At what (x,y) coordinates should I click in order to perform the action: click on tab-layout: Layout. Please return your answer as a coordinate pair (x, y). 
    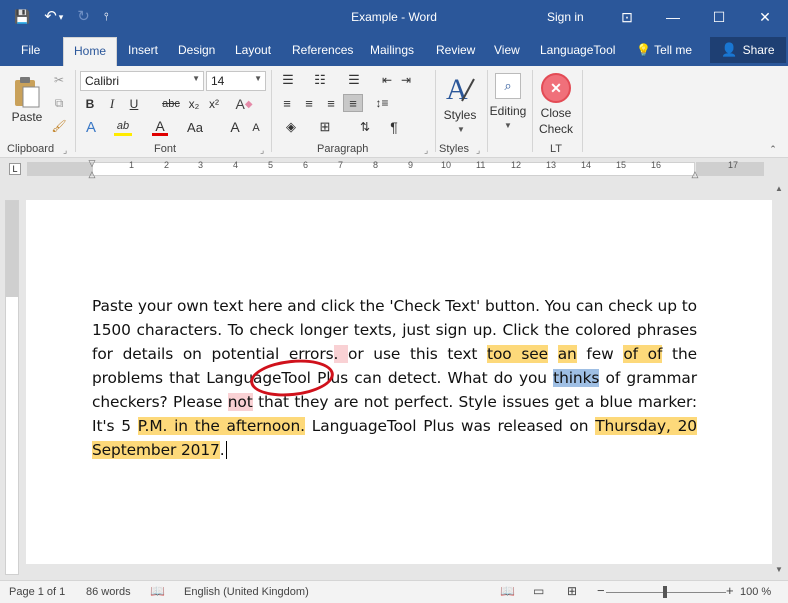
    Looking at the image, I should click on (253, 50).